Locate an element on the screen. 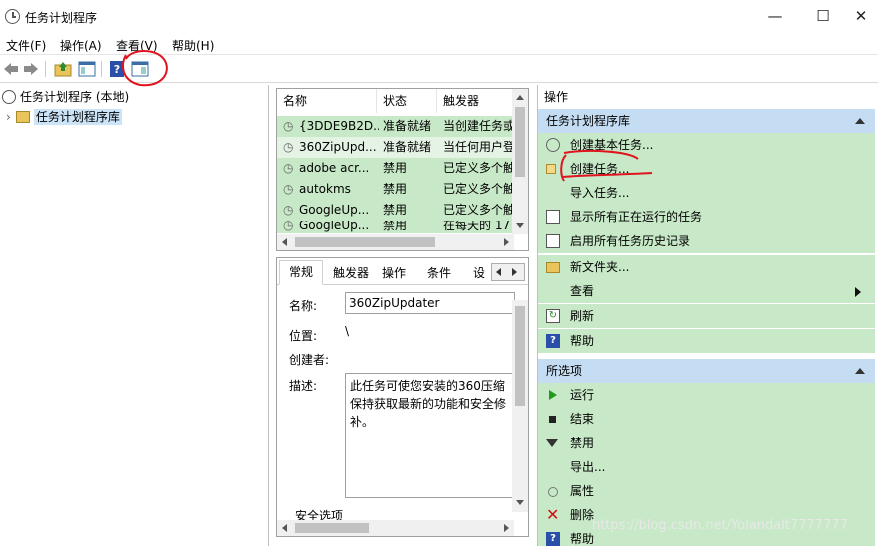 This screenshot has height=546, width=878. forward-arrow-icon is located at coordinates (31, 69).